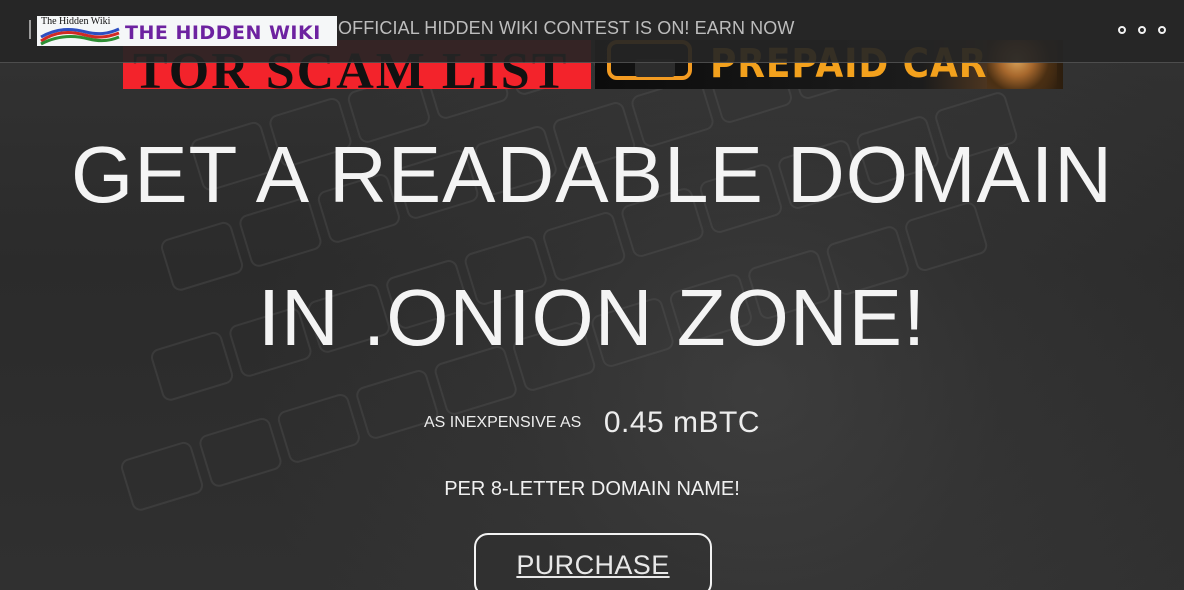  What do you see at coordinates (502, 422) in the screenshot?
I see `price-prefix: AS INEXPENSIVE AS` at bounding box center [502, 422].